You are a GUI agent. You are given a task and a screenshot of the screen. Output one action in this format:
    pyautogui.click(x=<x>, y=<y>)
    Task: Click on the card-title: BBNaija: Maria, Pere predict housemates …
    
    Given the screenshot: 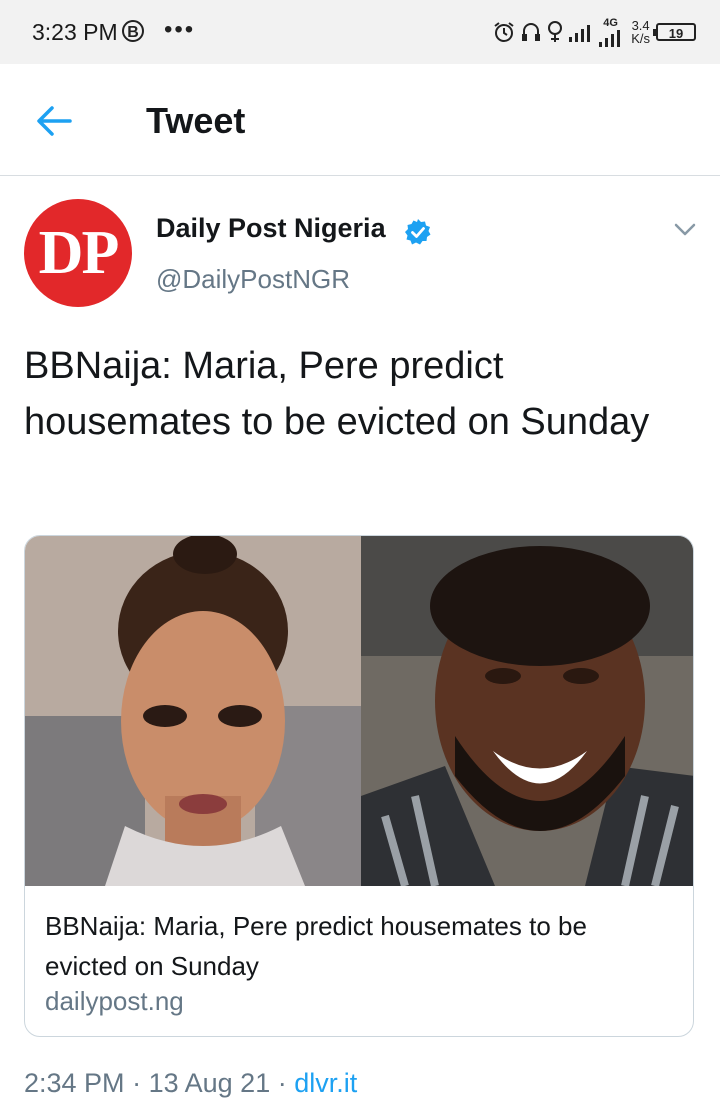 What is the action you would take?
    pyautogui.click(x=316, y=946)
    